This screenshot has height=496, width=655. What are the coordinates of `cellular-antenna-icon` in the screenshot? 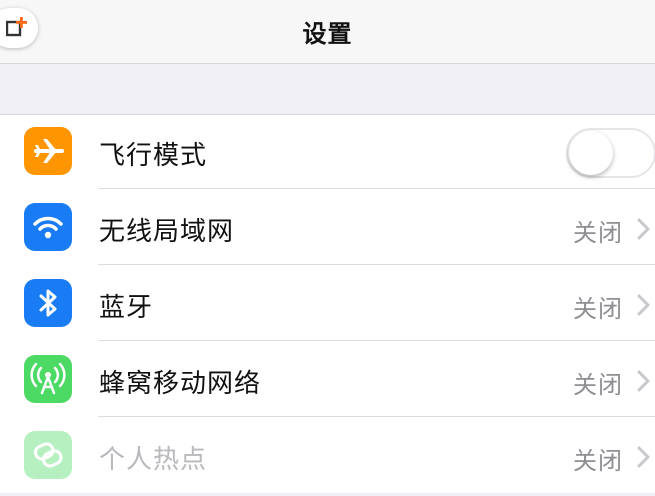 It's located at (48, 379).